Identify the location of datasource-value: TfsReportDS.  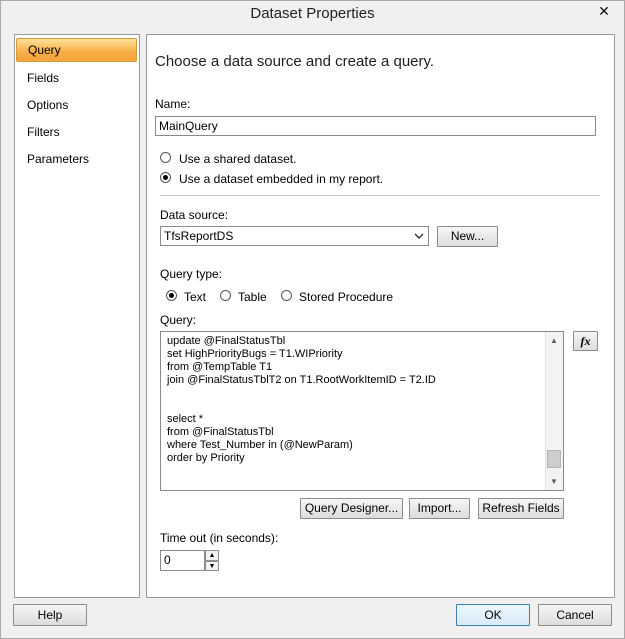
(199, 236).